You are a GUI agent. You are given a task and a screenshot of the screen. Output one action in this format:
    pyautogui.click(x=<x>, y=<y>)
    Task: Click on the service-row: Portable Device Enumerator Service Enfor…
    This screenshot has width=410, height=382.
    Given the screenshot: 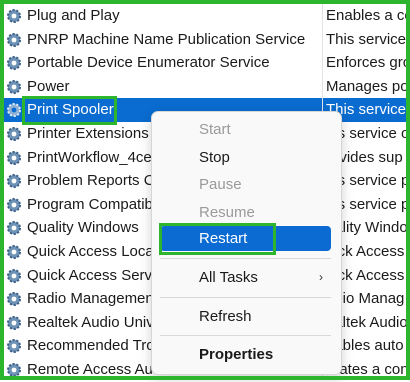 What is the action you would take?
    pyautogui.click(x=205, y=63)
    